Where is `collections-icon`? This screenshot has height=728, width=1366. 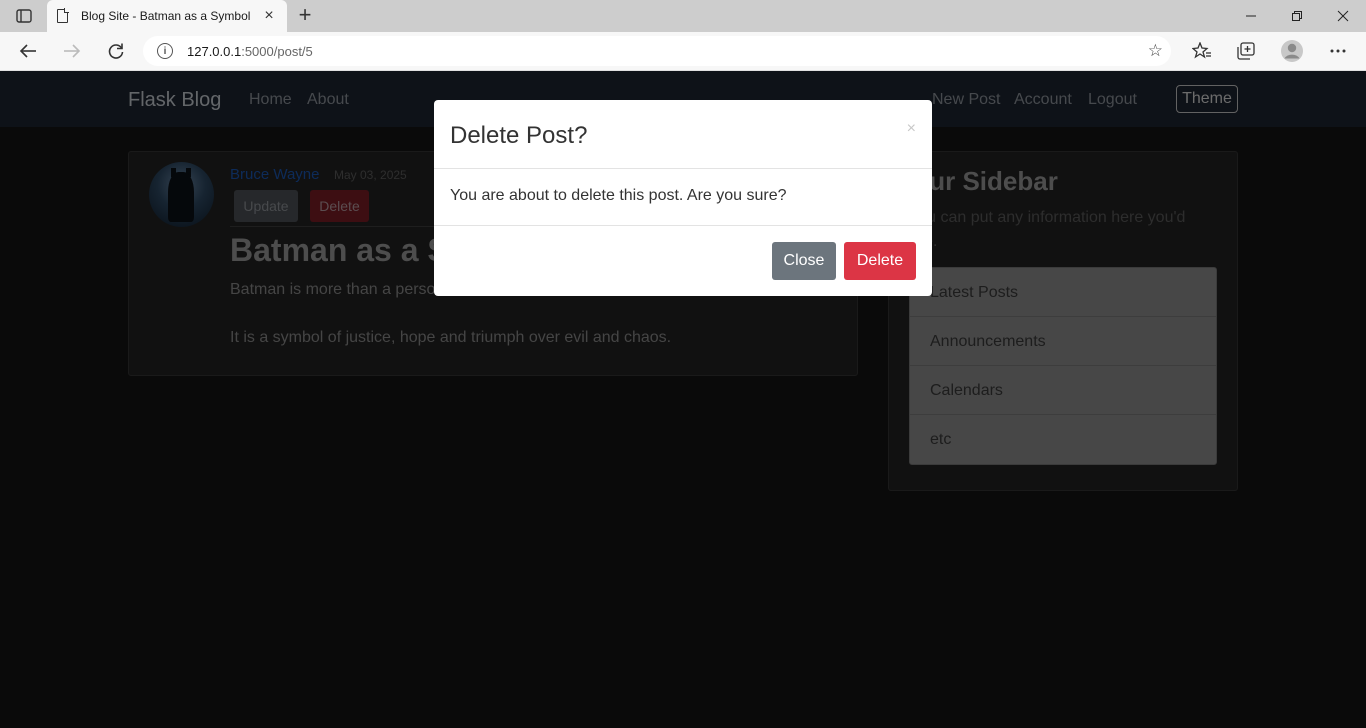
collections-icon is located at coordinates (1246, 51).